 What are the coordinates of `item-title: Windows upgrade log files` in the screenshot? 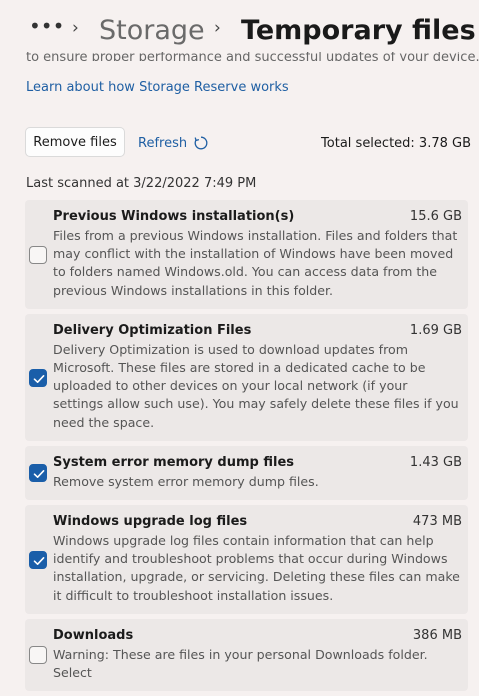 It's located at (150, 522).